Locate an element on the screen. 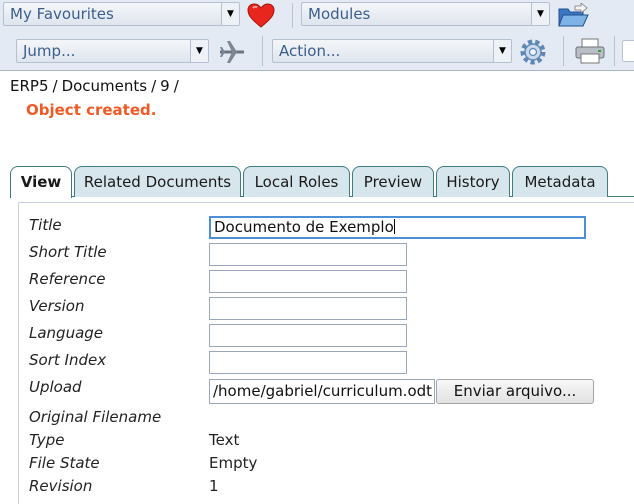 The width and height of the screenshot is (634, 504). upload-path-value: /home/gabriel/curriculum.odt is located at coordinates (323, 391).